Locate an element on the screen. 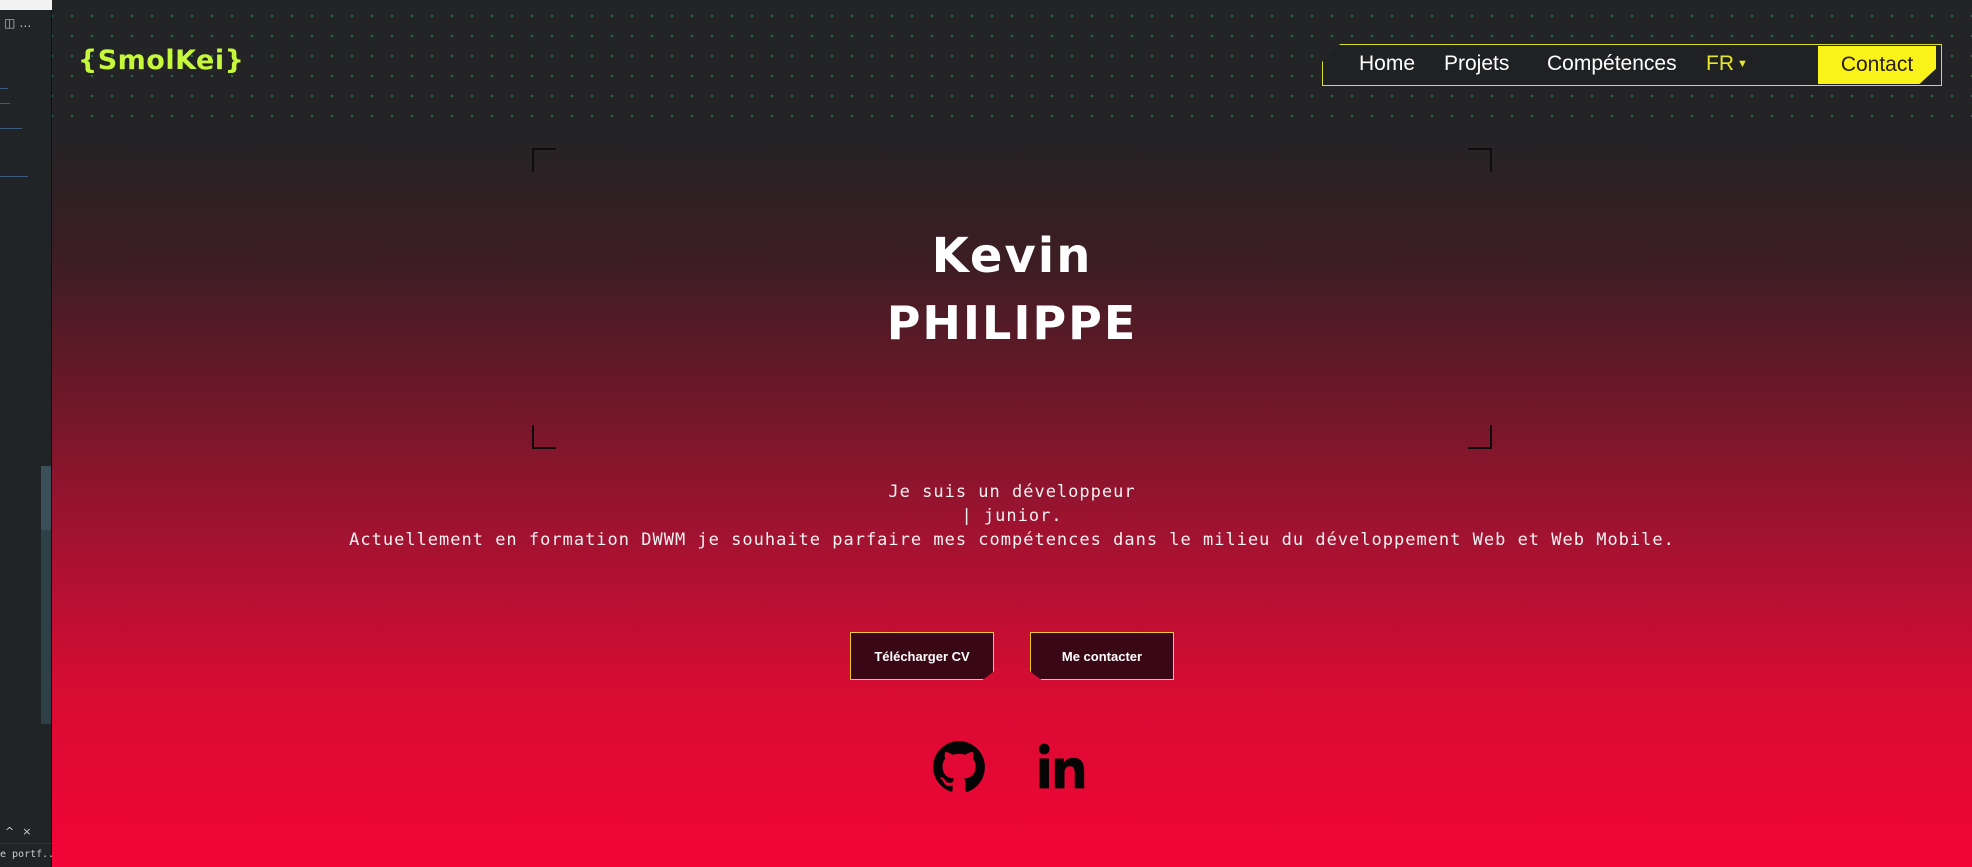  download-cv-button: Télécharger CV is located at coordinates (922, 656).